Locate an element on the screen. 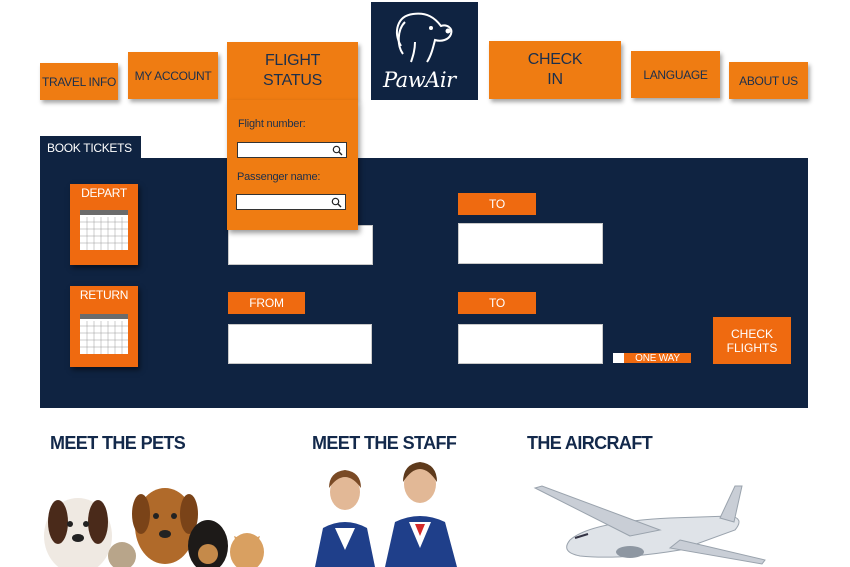 This screenshot has height=567, width=850. pawair-logo: PawAir is located at coordinates (424, 51).